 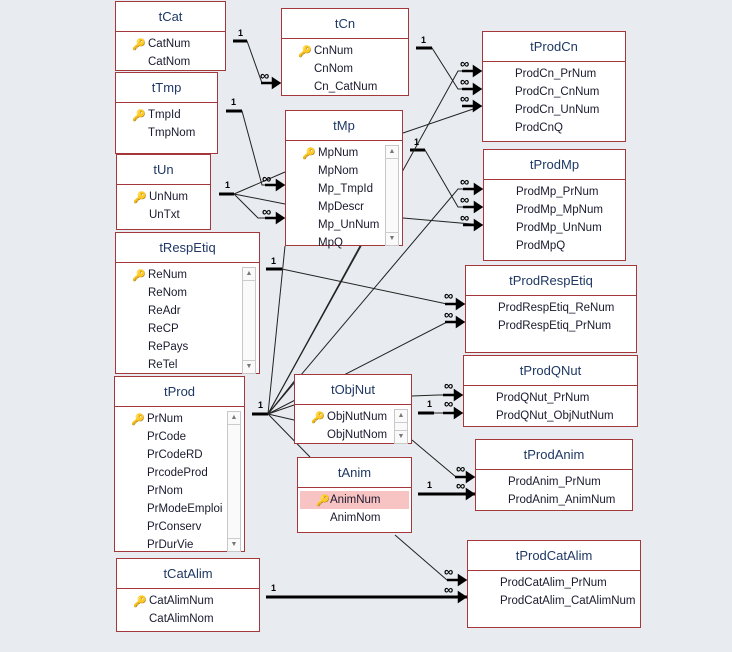 What do you see at coordinates (187, 248) in the screenshot?
I see `table-title: tRespEtiq` at bounding box center [187, 248].